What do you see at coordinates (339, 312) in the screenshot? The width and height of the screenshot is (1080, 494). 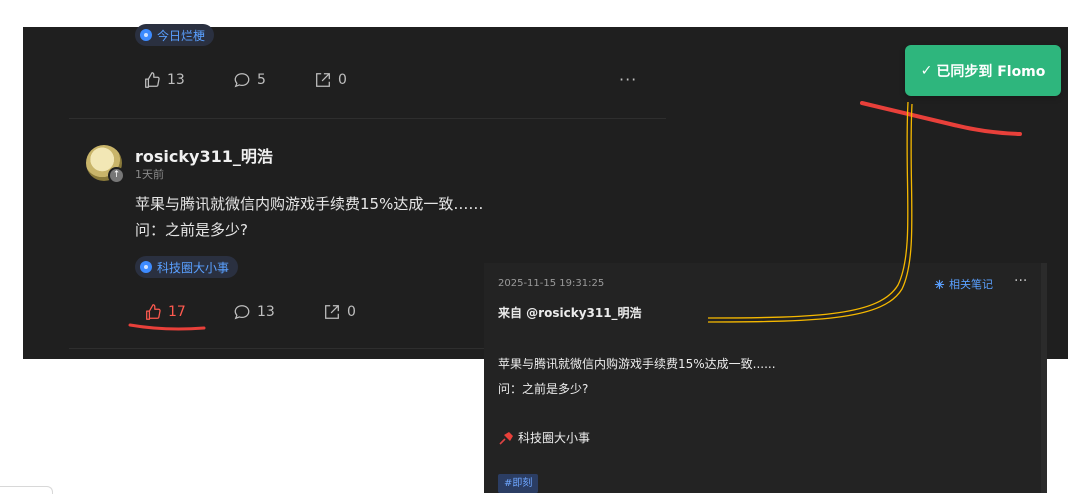 I see `share-button: 0` at bounding box center [339, 312].